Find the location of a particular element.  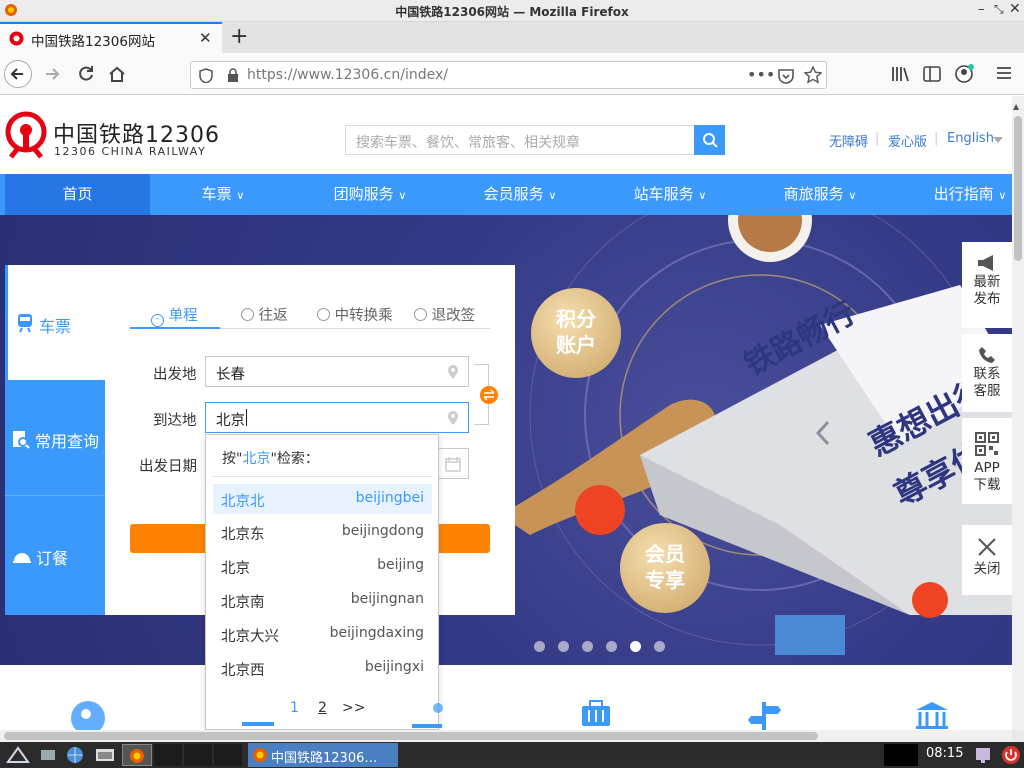

file-manager-icon is located at coordinates (105, 755).